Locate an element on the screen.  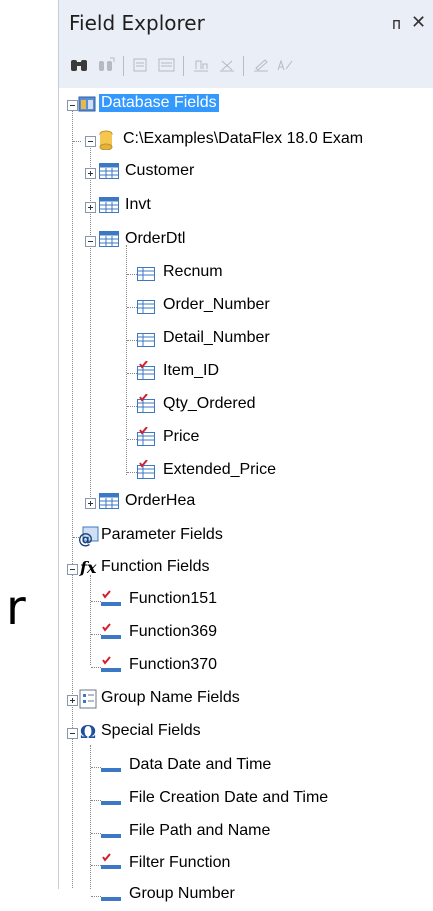
tree-node-function-fields: fx Function Fields is located at coordinates (246, 569).